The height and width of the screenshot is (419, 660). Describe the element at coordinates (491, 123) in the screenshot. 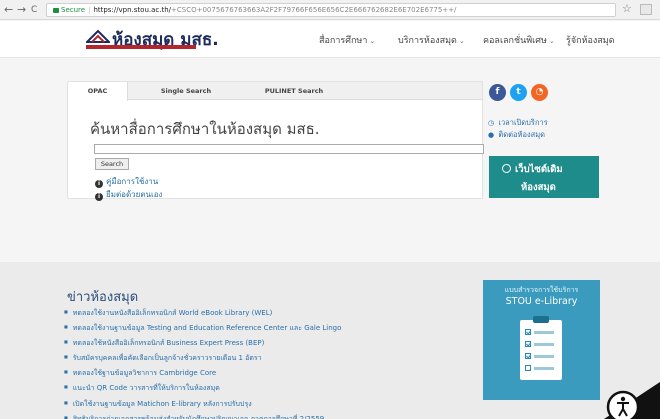

I see `clock-icon: ◷` at that location.